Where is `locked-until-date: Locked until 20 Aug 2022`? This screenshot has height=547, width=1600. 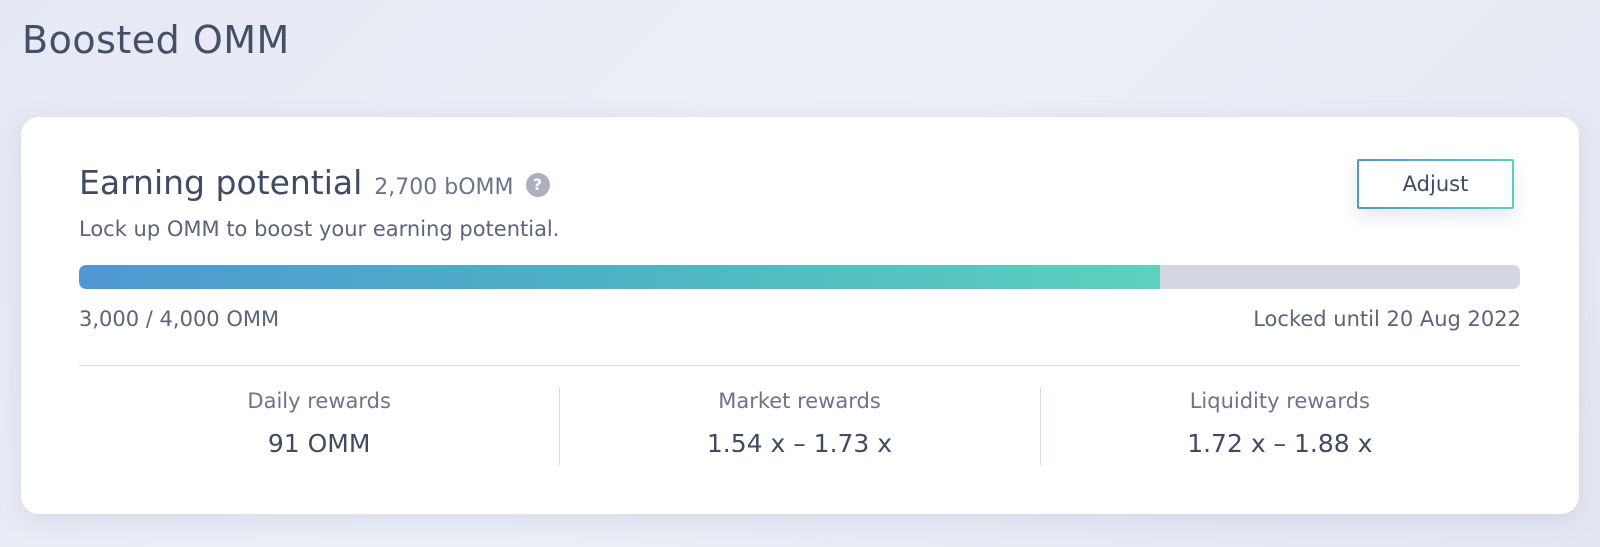
locked-until-date: Locked until 20 Aug 2022 is located at coordinates (1387, 319).